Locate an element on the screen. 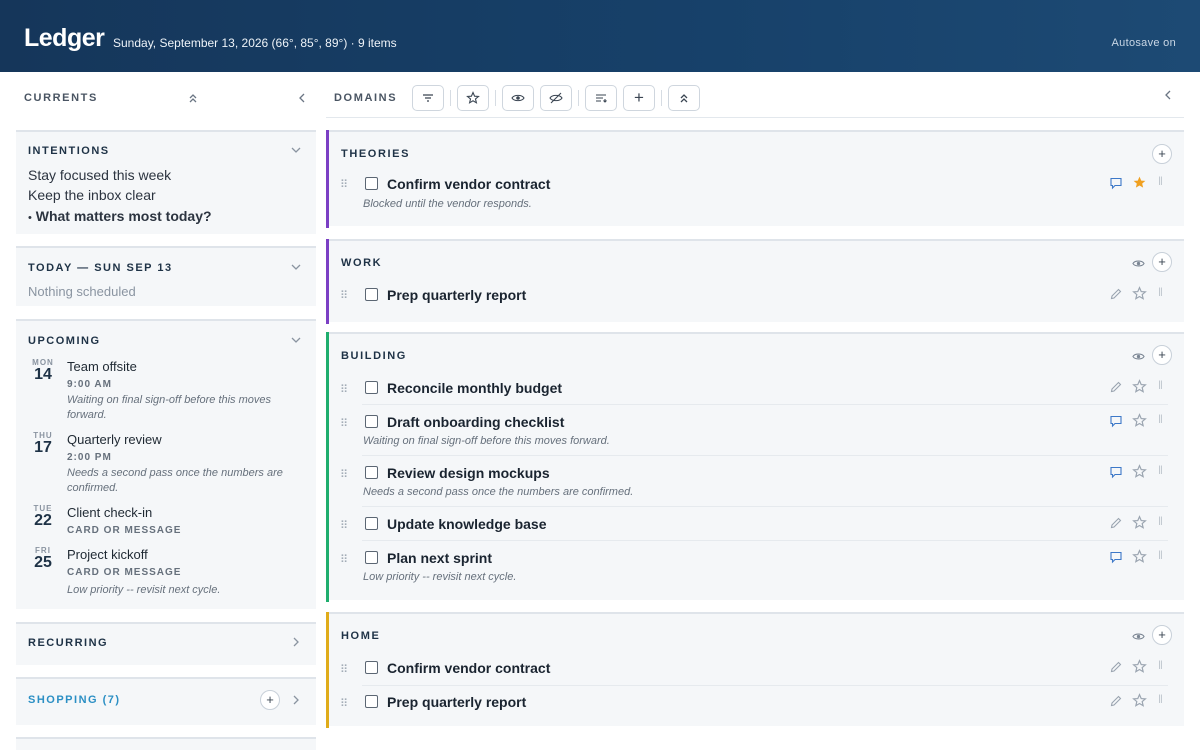 This screenshot has width=1200, height=750. intention-item: Stay focused this week is located at coordinates (99, 175).